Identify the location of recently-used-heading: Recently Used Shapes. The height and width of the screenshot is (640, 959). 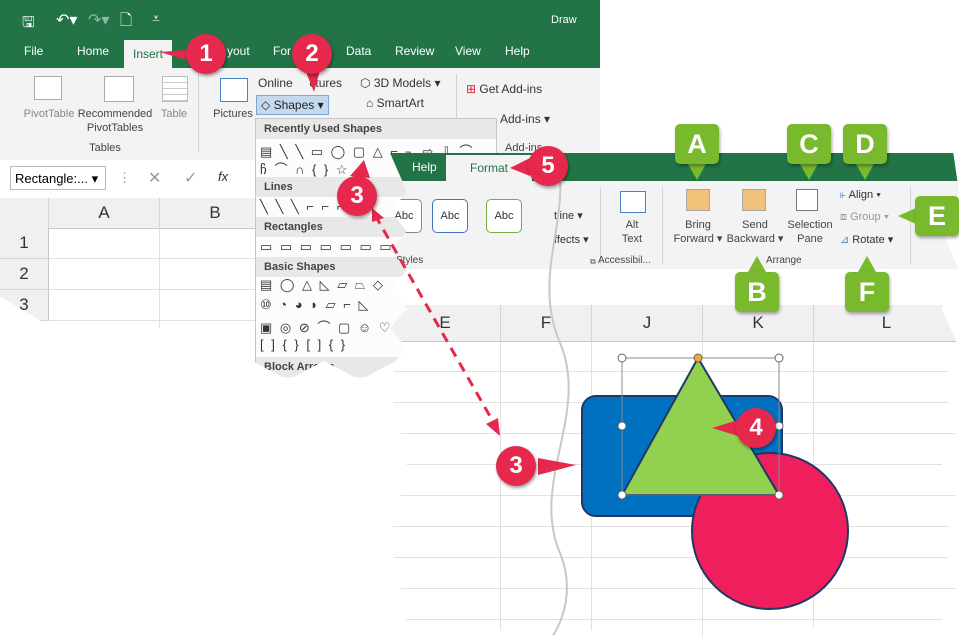
(376, 129).